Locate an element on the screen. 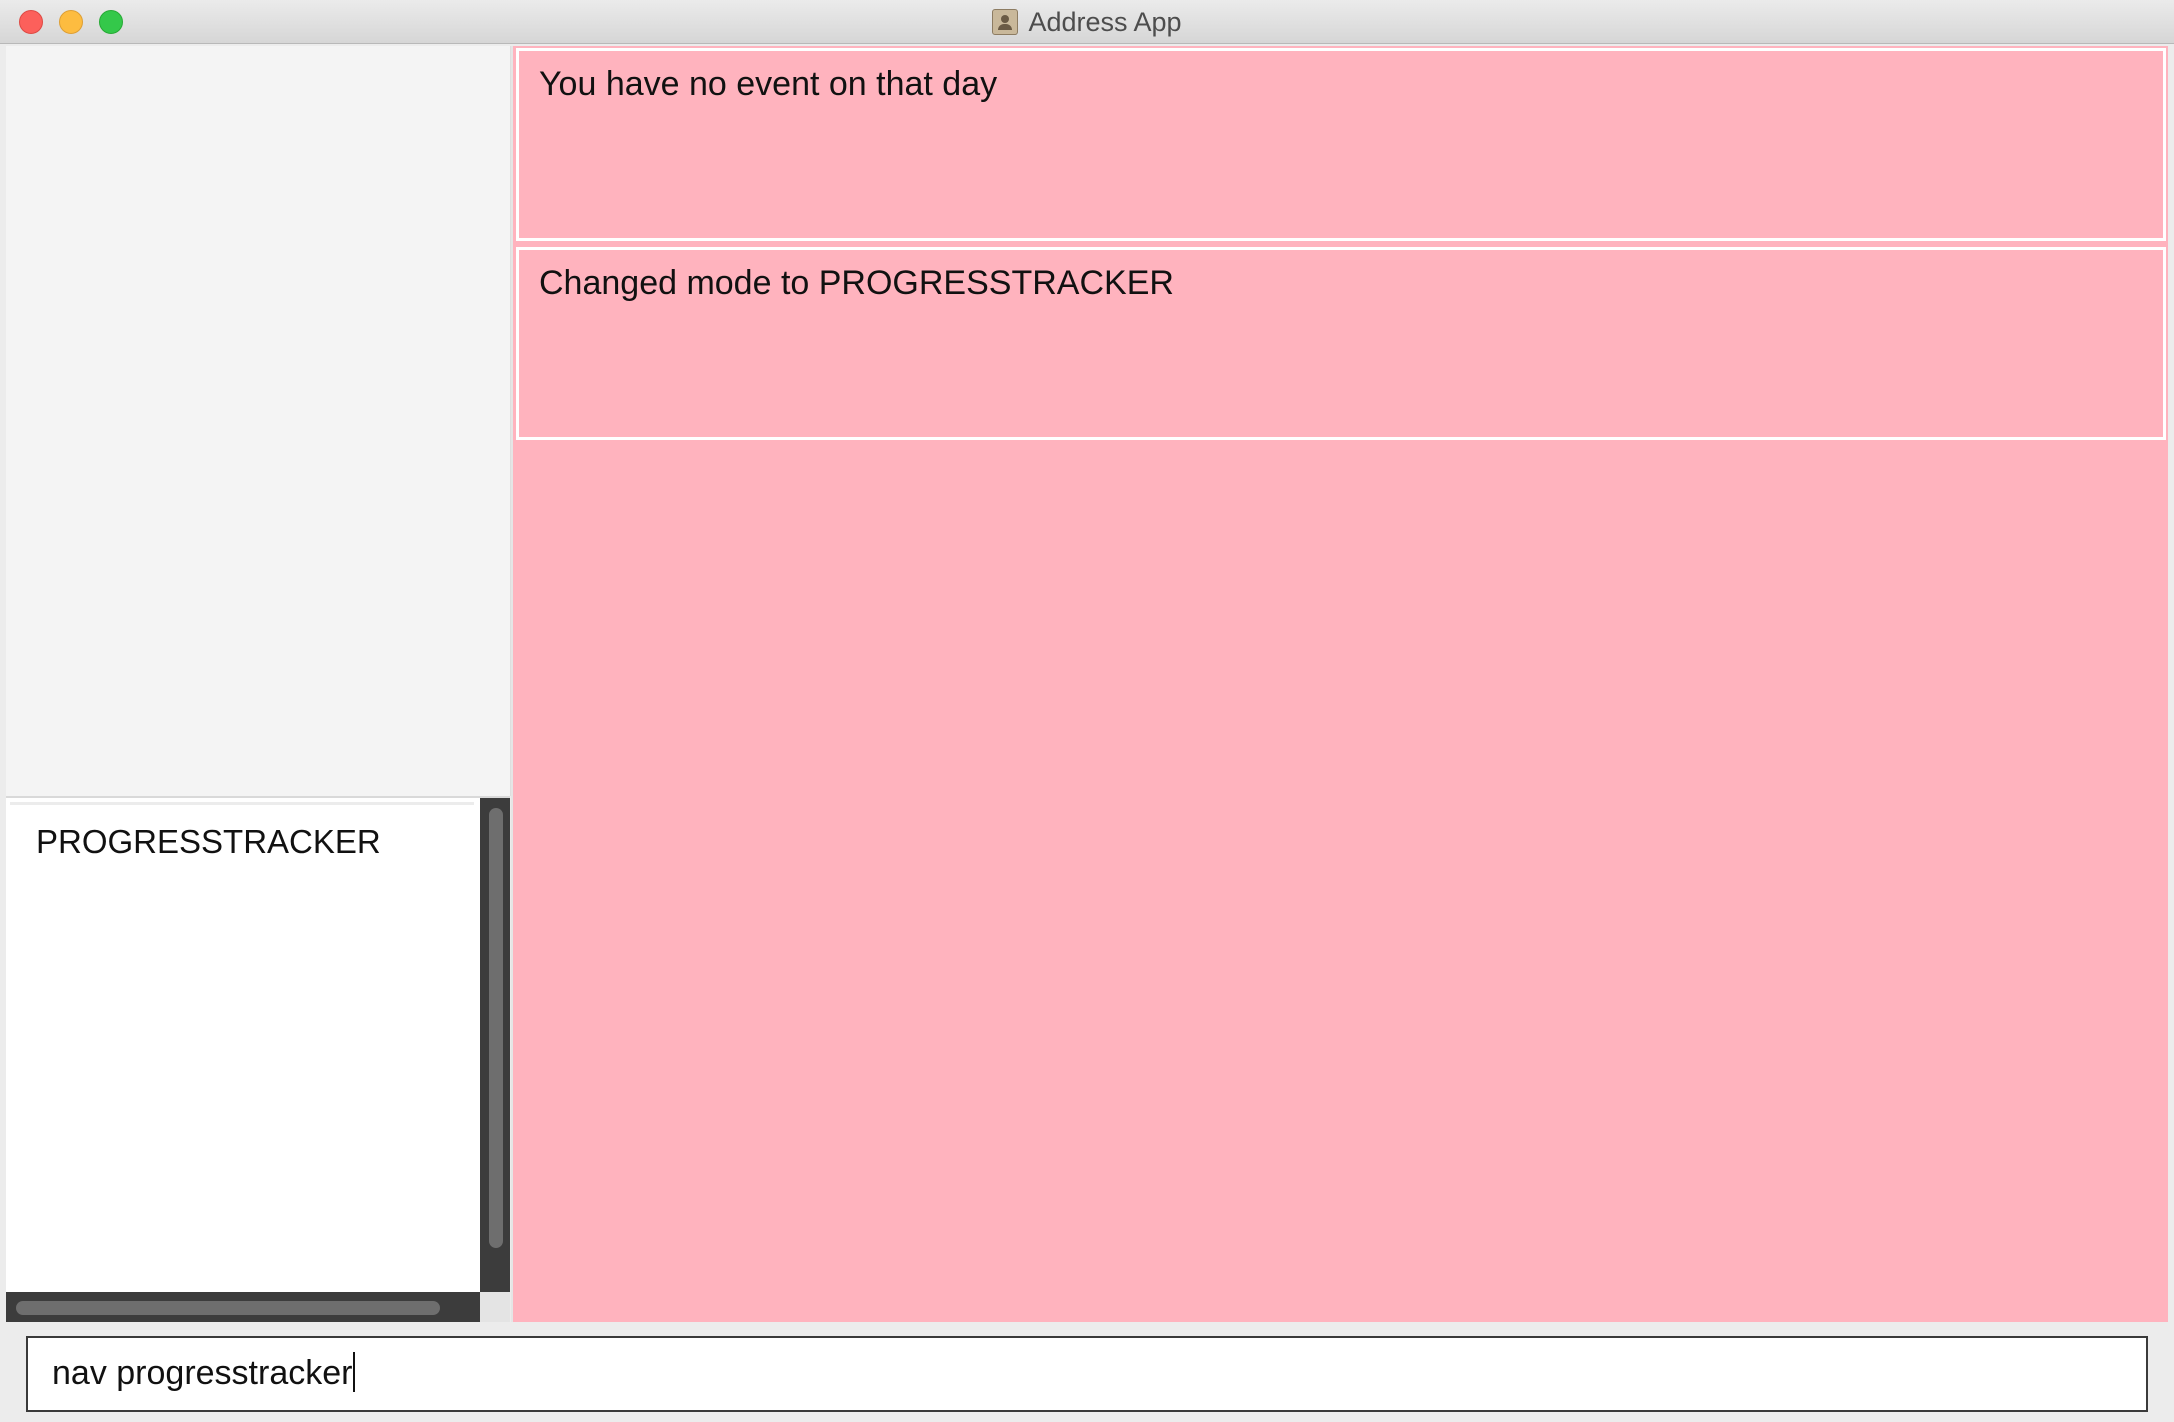  text-caret is located at coordinates (354, 1372).